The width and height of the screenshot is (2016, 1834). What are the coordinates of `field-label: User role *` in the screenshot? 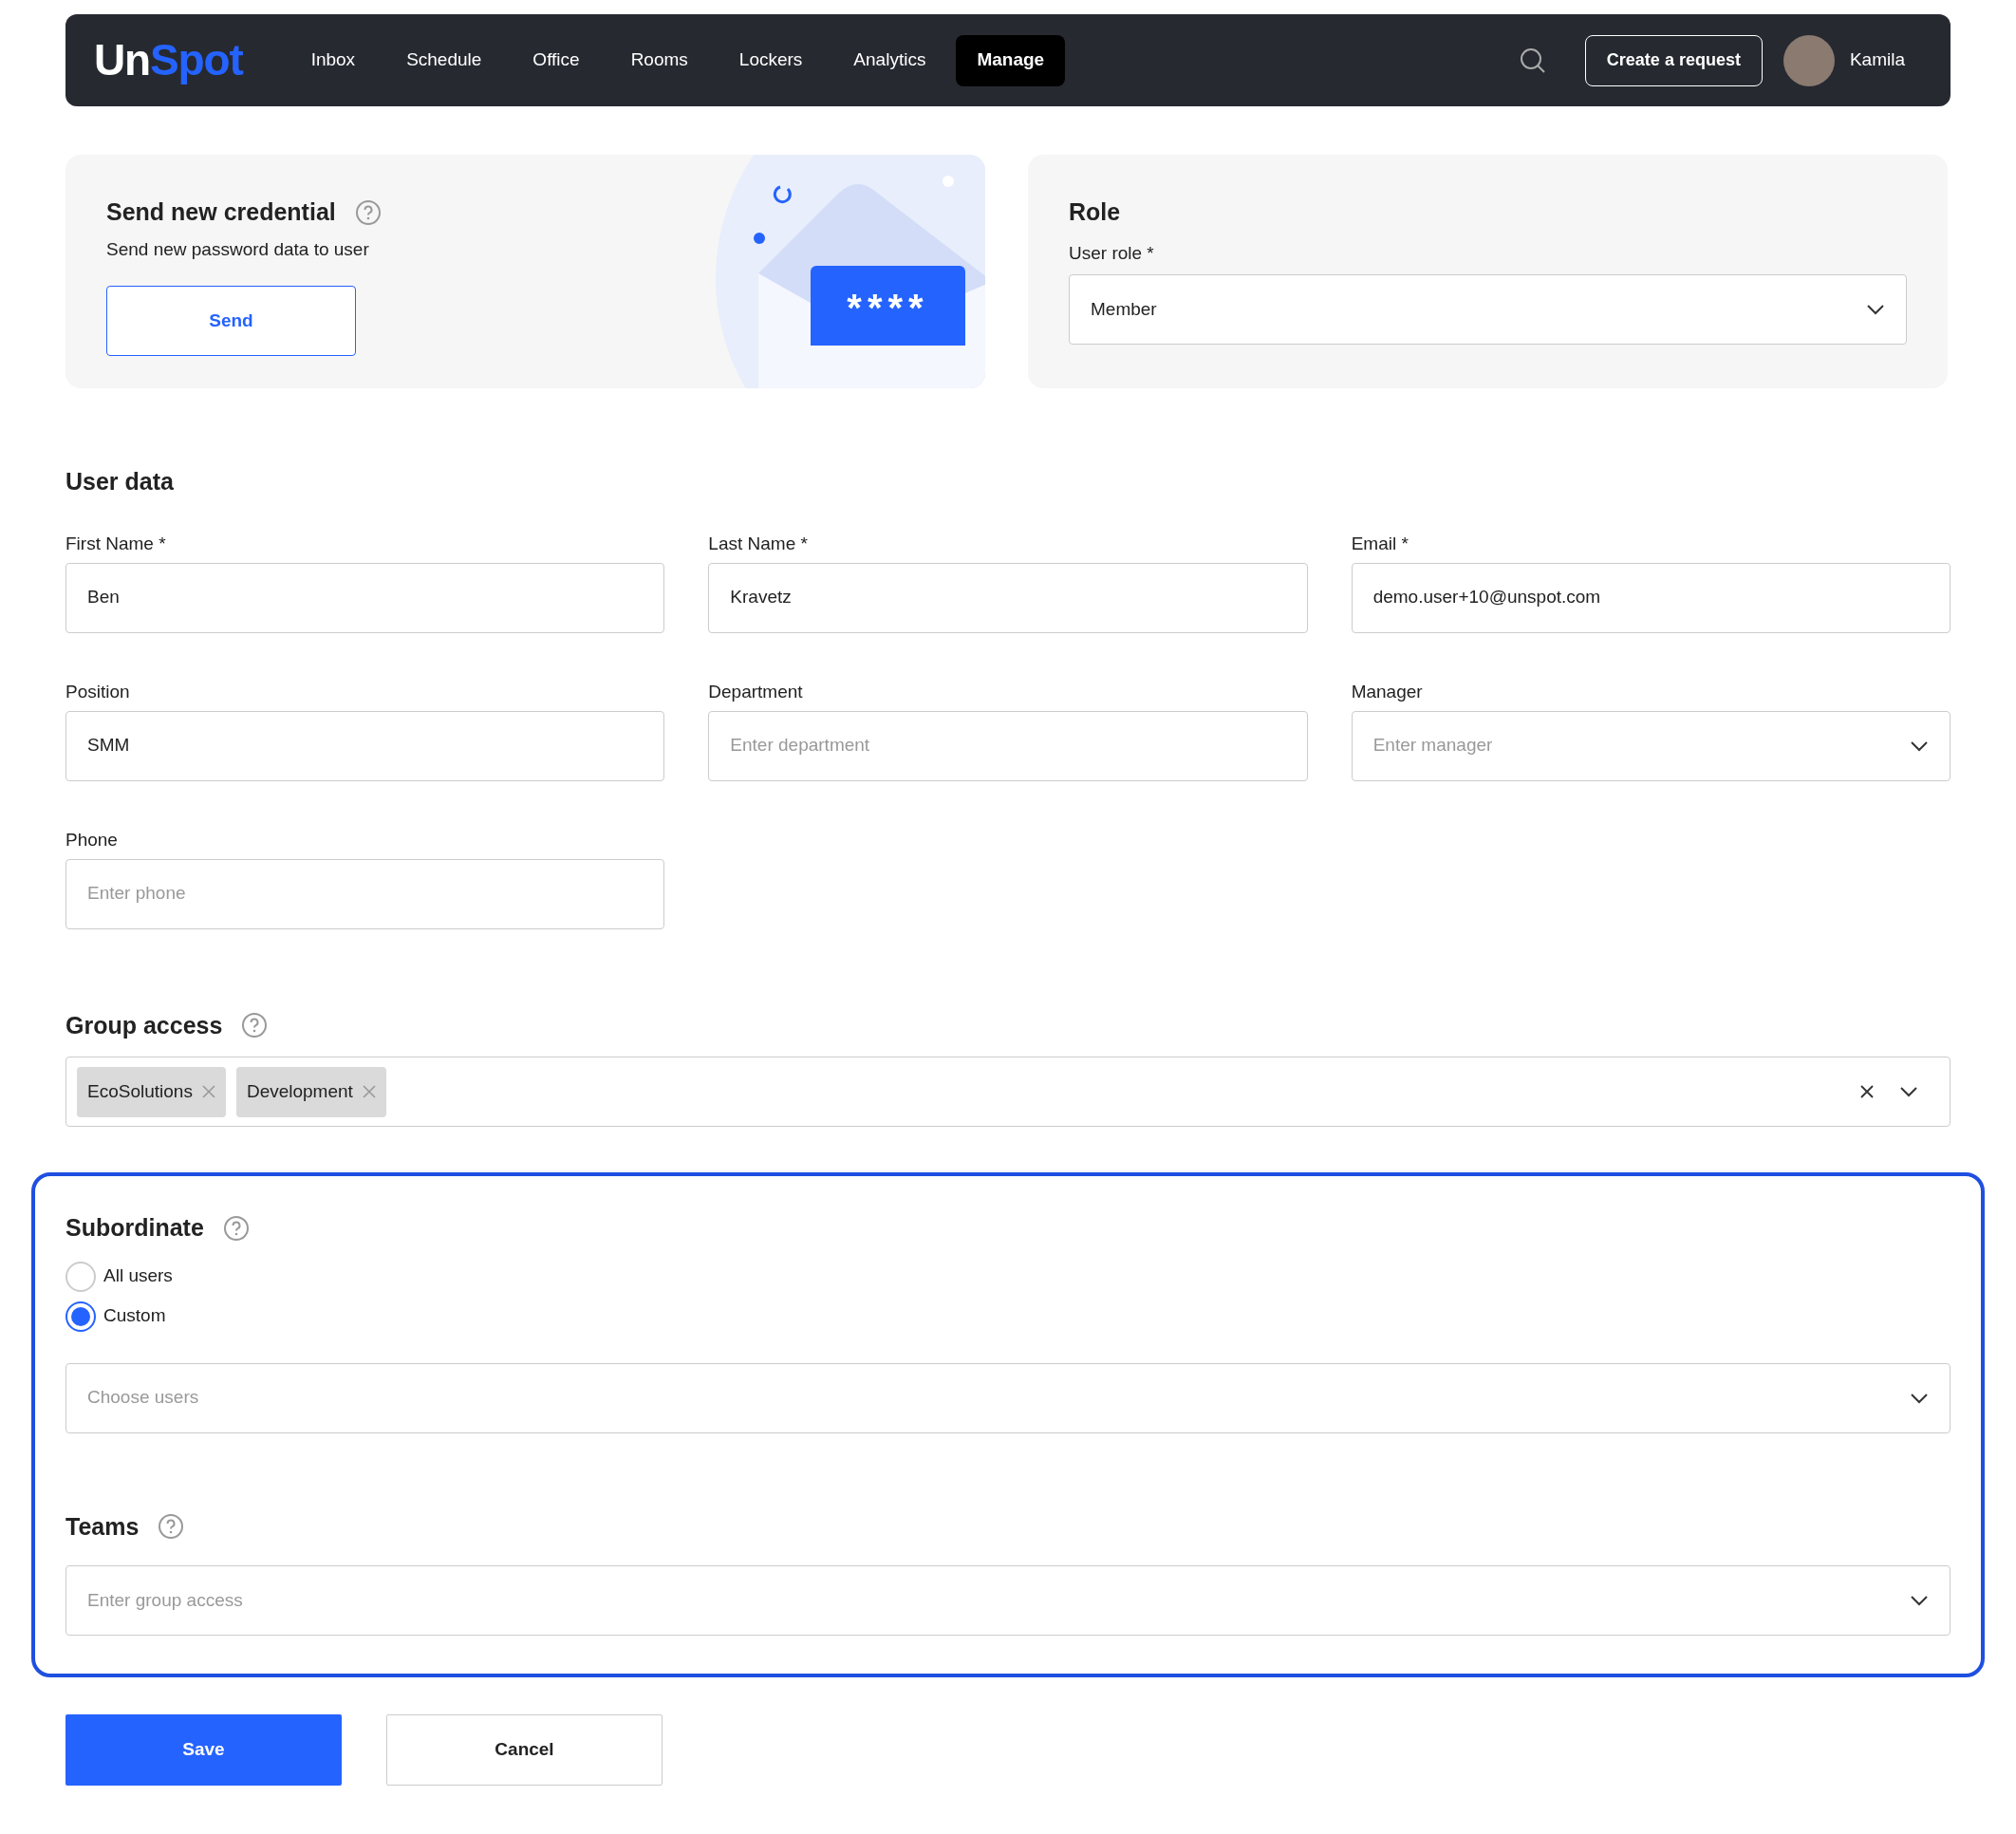 It's located at (1112, 253).